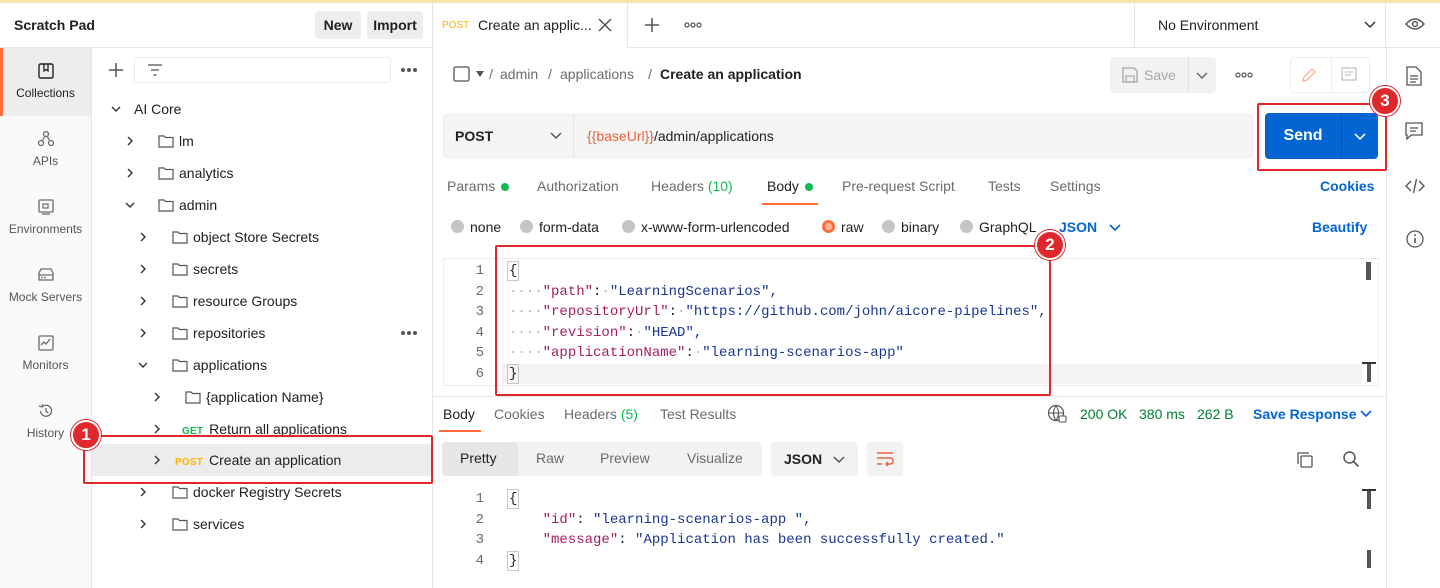  Describe the element at coordinates (1349, 75) in the screenshot. I see `comment-icon` at that location.